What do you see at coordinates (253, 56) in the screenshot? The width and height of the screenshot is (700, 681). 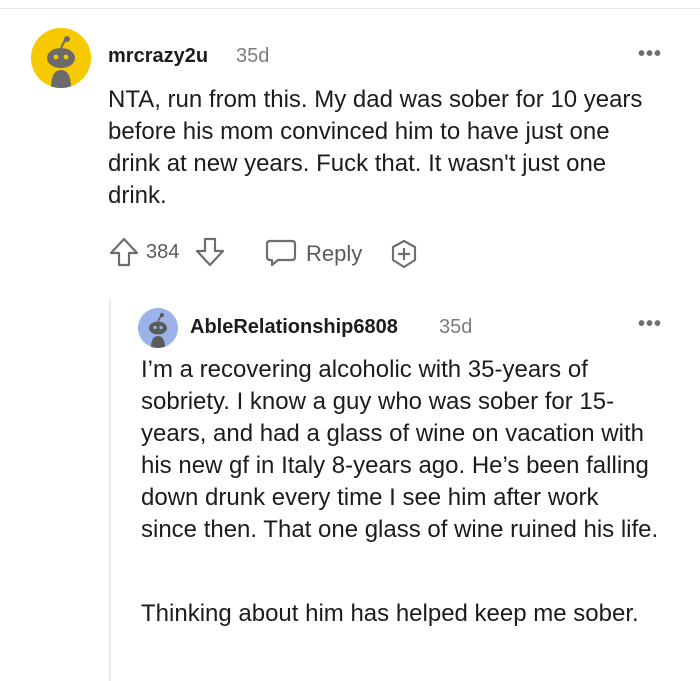 I see `comment-age: 35d` at bounding box center [253, 56].